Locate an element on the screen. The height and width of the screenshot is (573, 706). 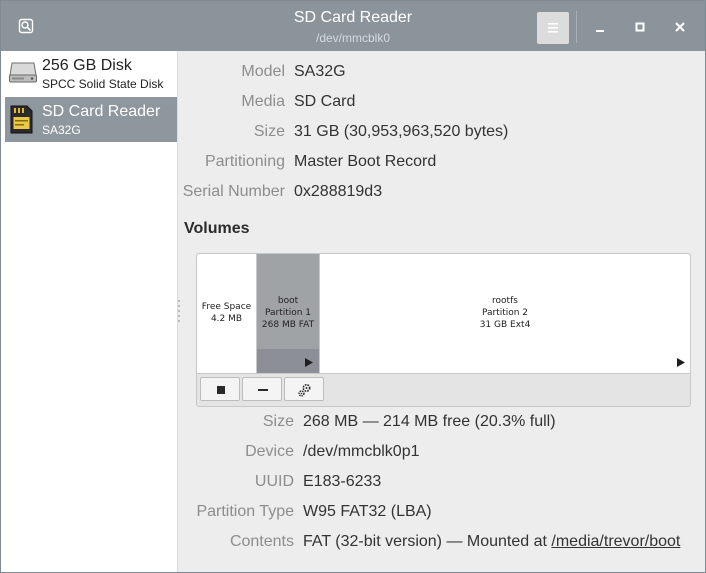
segment-line: 31 GB Ext4 is located at coordinates (505, 325).